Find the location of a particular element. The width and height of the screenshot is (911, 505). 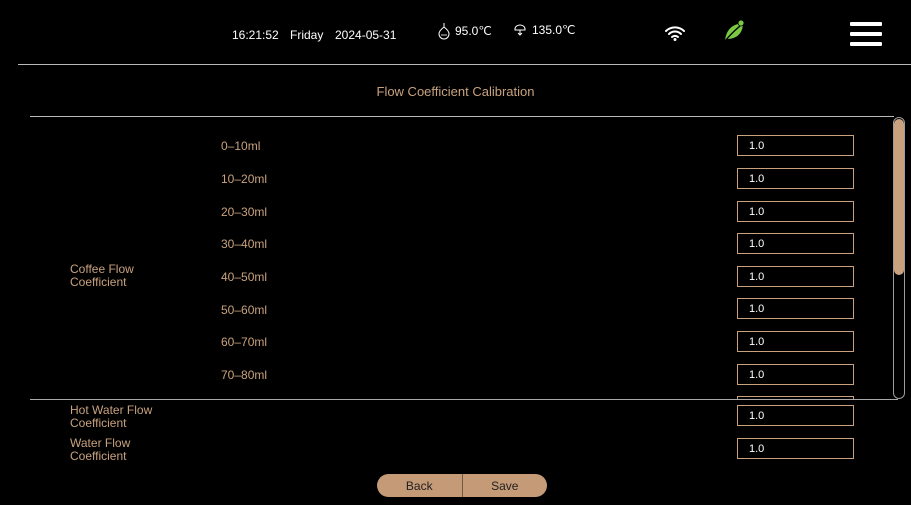

coffee-range-label: 30–40ml is located at coordinates (244, 244).